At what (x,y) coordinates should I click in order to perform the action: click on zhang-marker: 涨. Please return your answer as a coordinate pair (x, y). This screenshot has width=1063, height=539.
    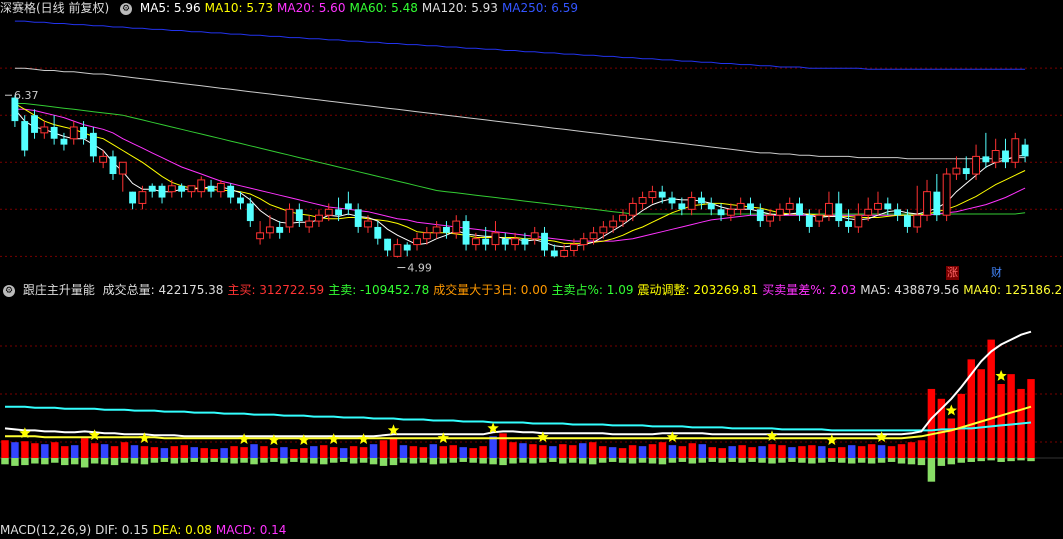
    Looking at the image, I should click on (952, 273).